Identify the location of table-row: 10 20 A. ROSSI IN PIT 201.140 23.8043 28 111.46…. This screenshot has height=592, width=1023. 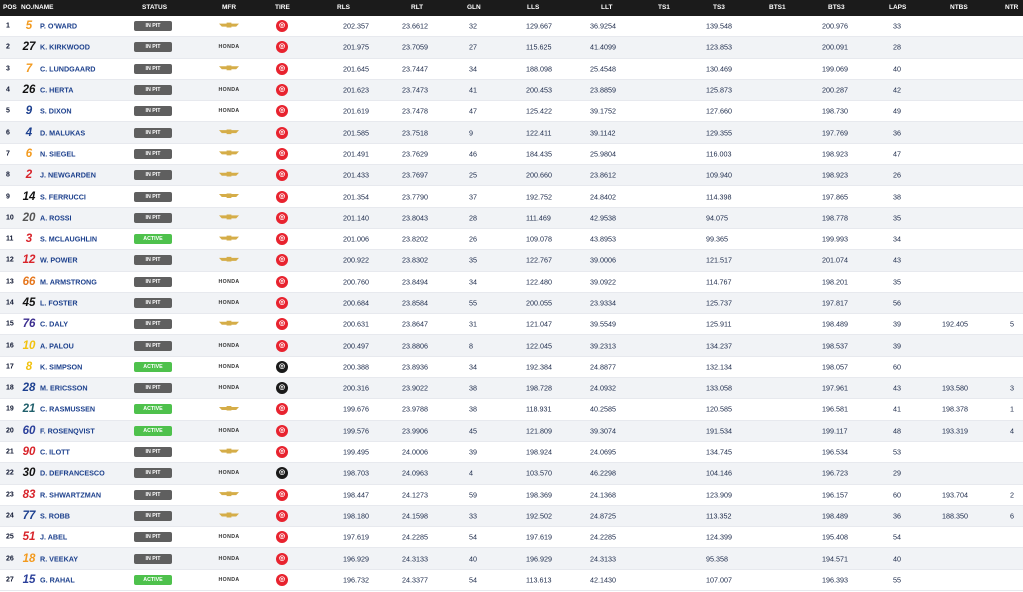
(511, 218).